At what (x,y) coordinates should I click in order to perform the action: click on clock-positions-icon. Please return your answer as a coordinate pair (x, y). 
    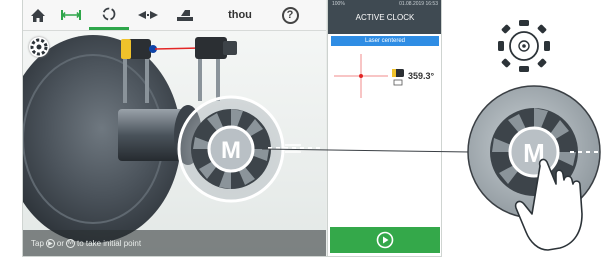
    Looking at the image, I should click on (39, 47).